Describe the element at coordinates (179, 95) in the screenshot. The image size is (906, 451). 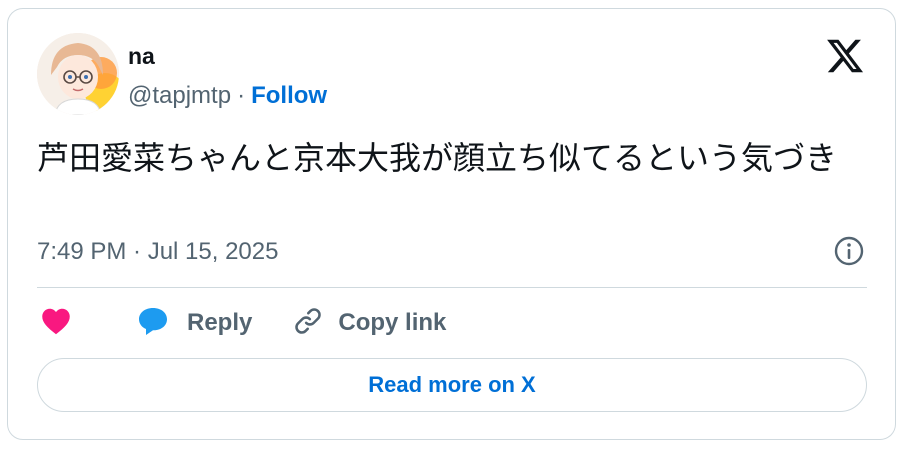
I see `author-handle: @tapjmtp` at that location.